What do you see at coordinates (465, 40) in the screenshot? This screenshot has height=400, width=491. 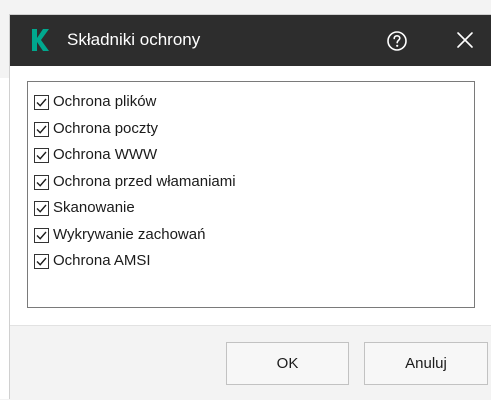 I see `close-icon` at bounding box center [465, 40].